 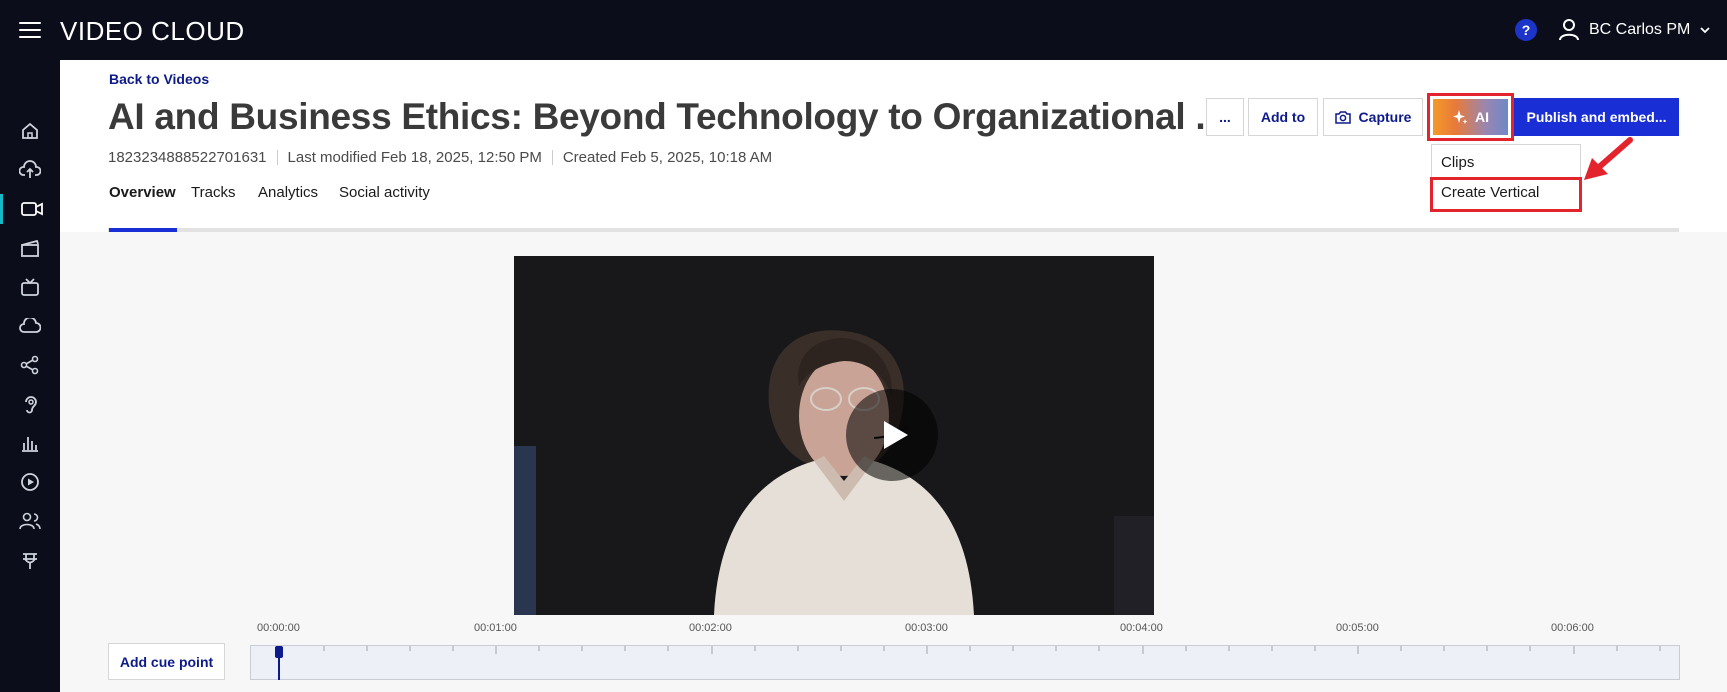 What do you see at coordinates (965, 662) in the screenshot?
I see `timeline-track` at bounding box center [965, 662].